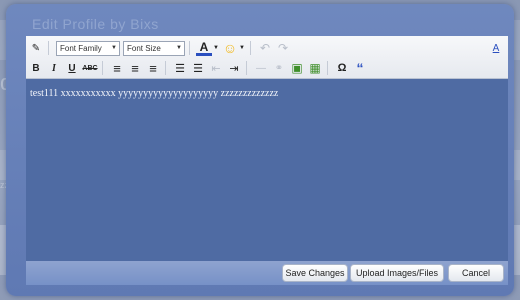 Image resolution: width=520 pixels, height=300 pixels. What do you see at coordinates (204, 48) in the screenshot?
I see `font-color-icon: A` at bounding box center [204, 48].